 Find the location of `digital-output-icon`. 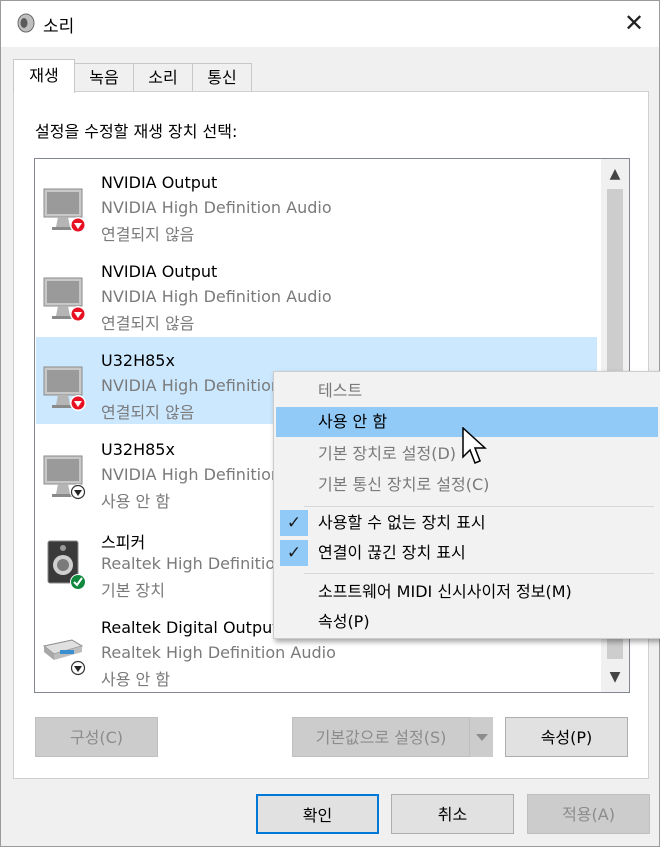

digital-output-icon is located at coordinates (64, 657).